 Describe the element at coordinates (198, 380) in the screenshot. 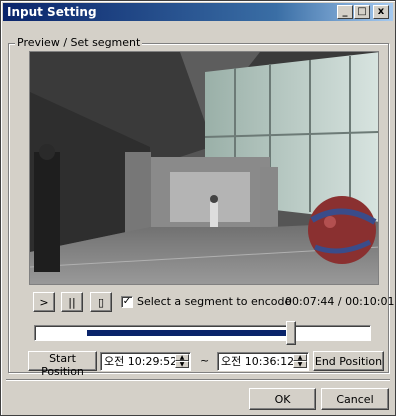

I see `footer-separator` at that location.